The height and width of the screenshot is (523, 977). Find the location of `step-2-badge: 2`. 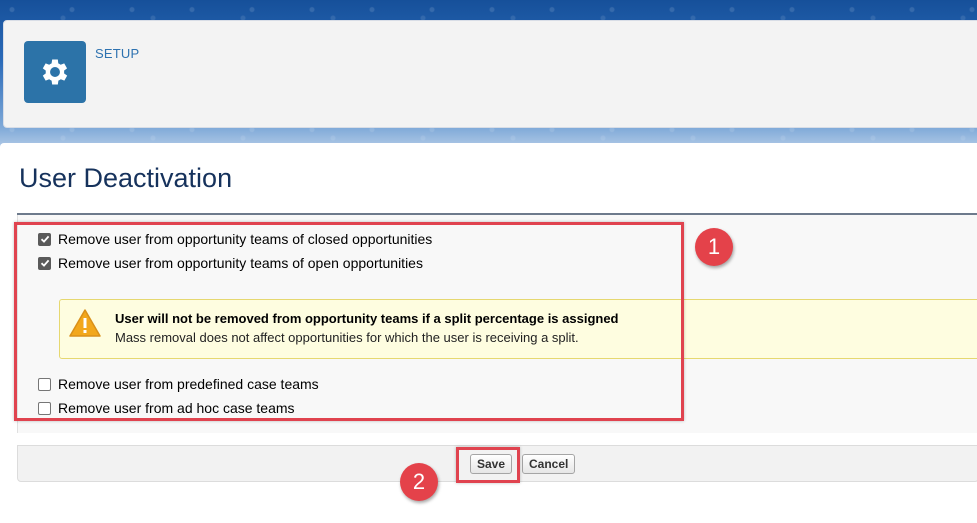

step-2-badge: 2 is located at coordinates (419, 482).